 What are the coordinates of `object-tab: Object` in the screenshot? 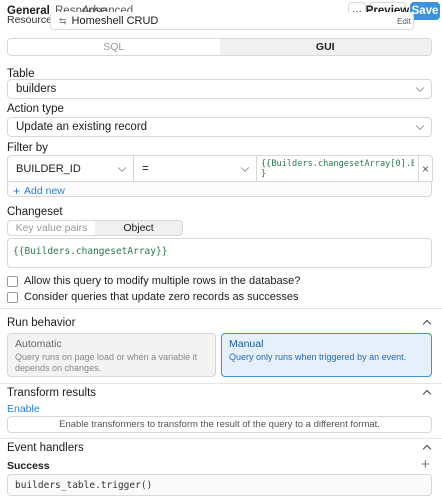 It's located at (138, 228).